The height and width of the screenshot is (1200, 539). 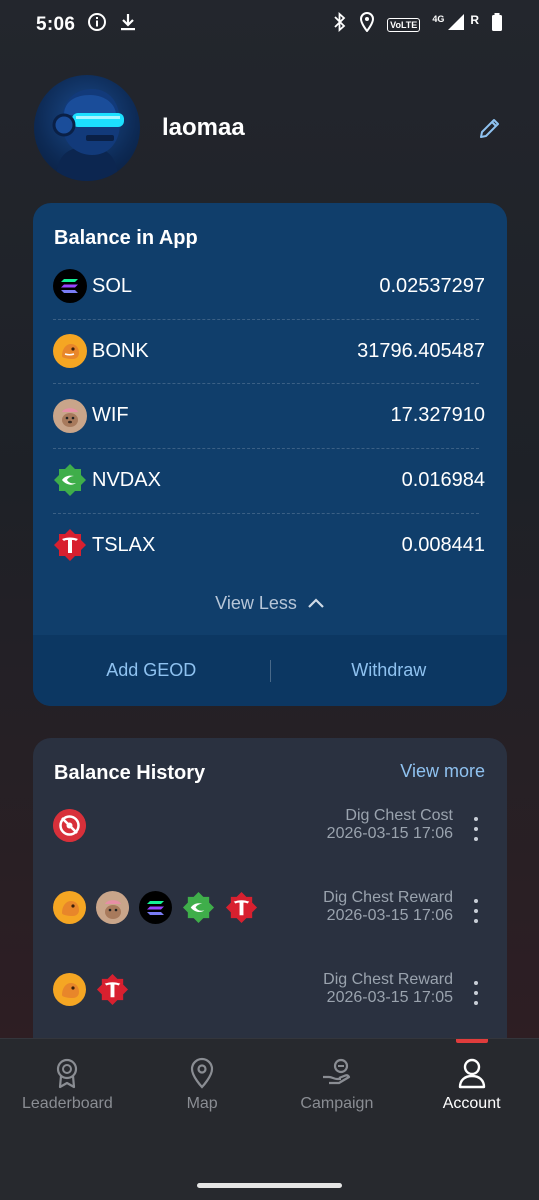 What do you see at coordinates (203, 127) in the screenshot?
I see `username: laomaa` at bounding box center [203, 127].